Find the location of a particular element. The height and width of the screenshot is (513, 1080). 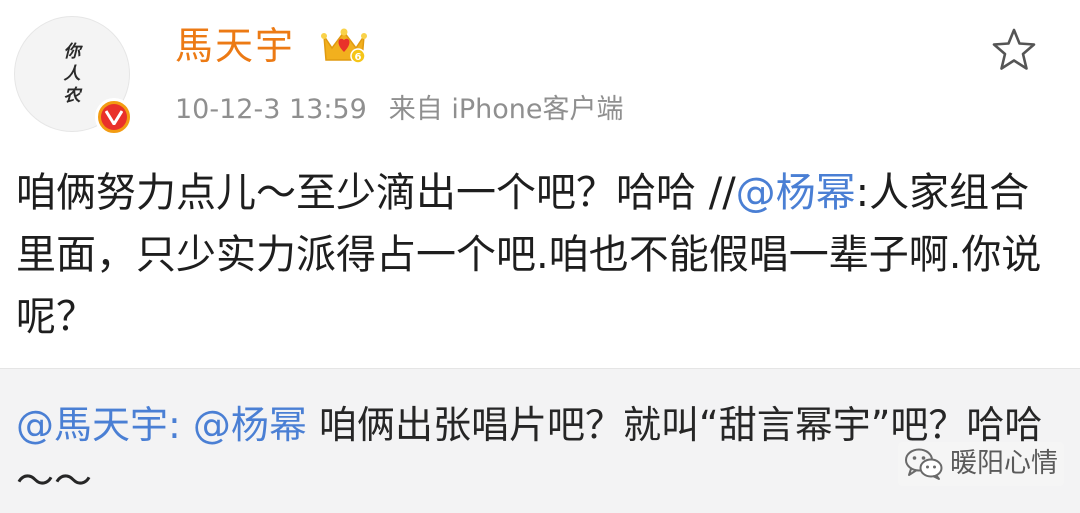

post-source: 来自 iPhone客户端 is located at coordinates (506, 109).